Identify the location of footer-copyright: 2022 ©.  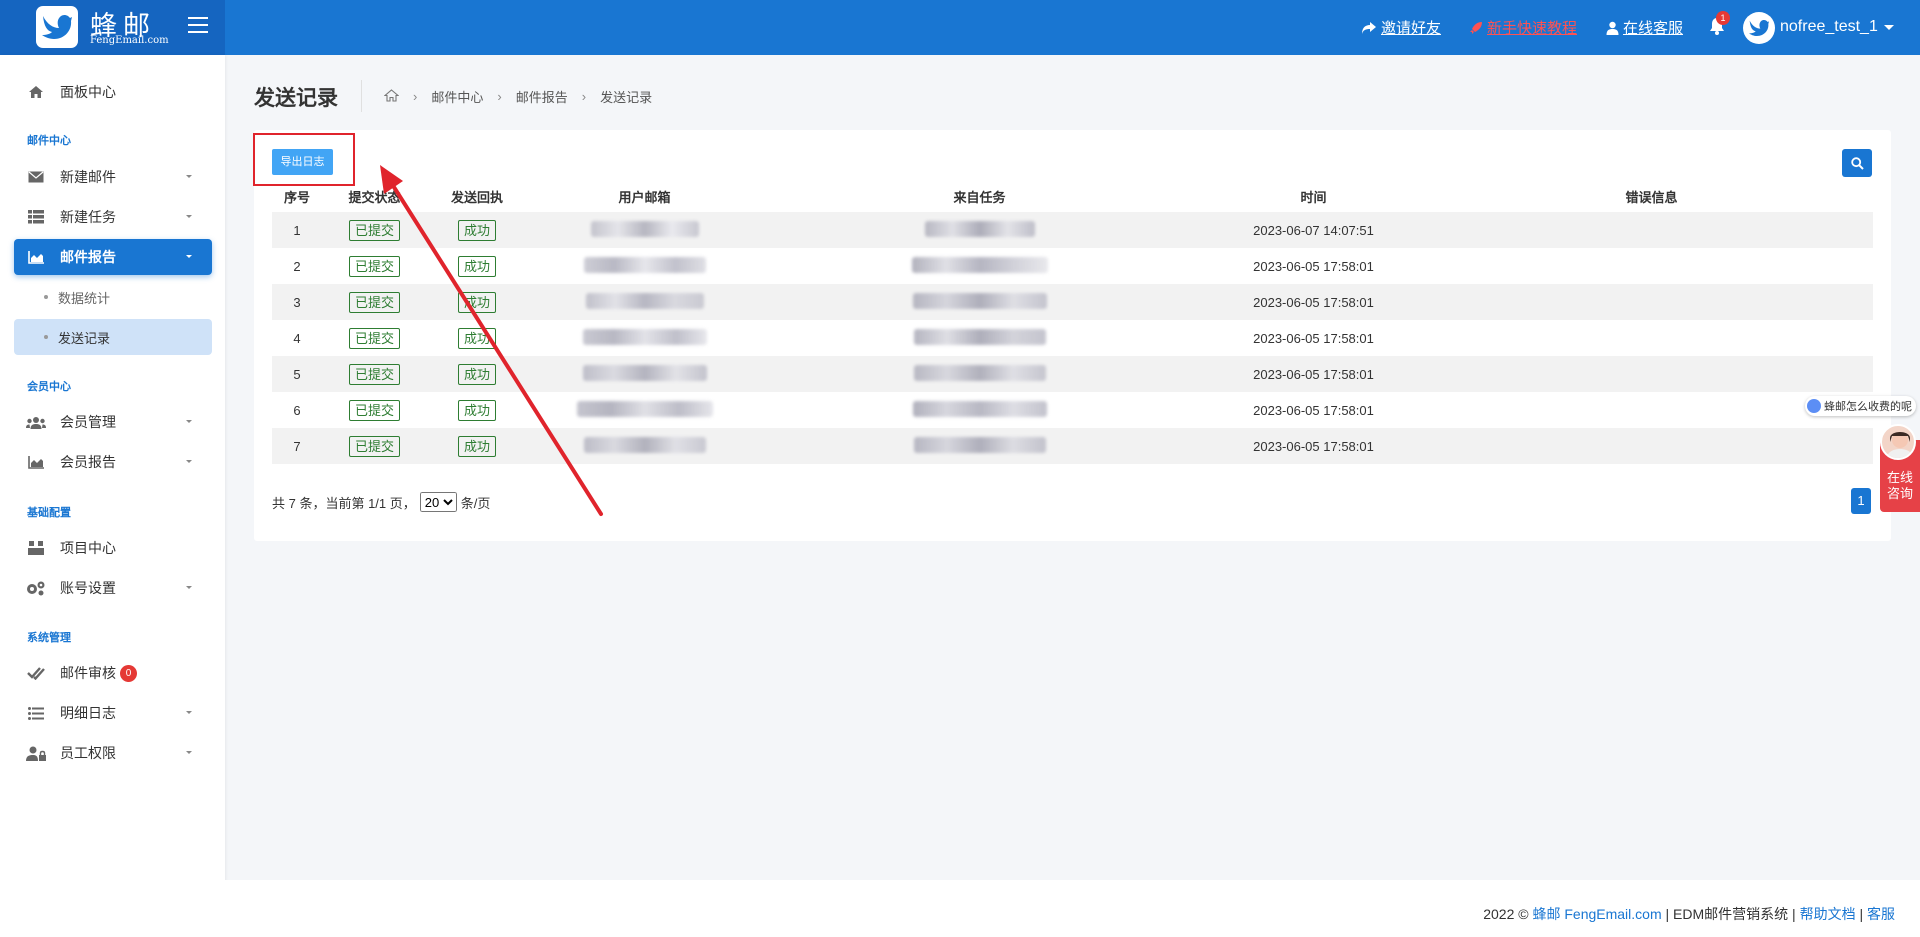
(1506, 914).